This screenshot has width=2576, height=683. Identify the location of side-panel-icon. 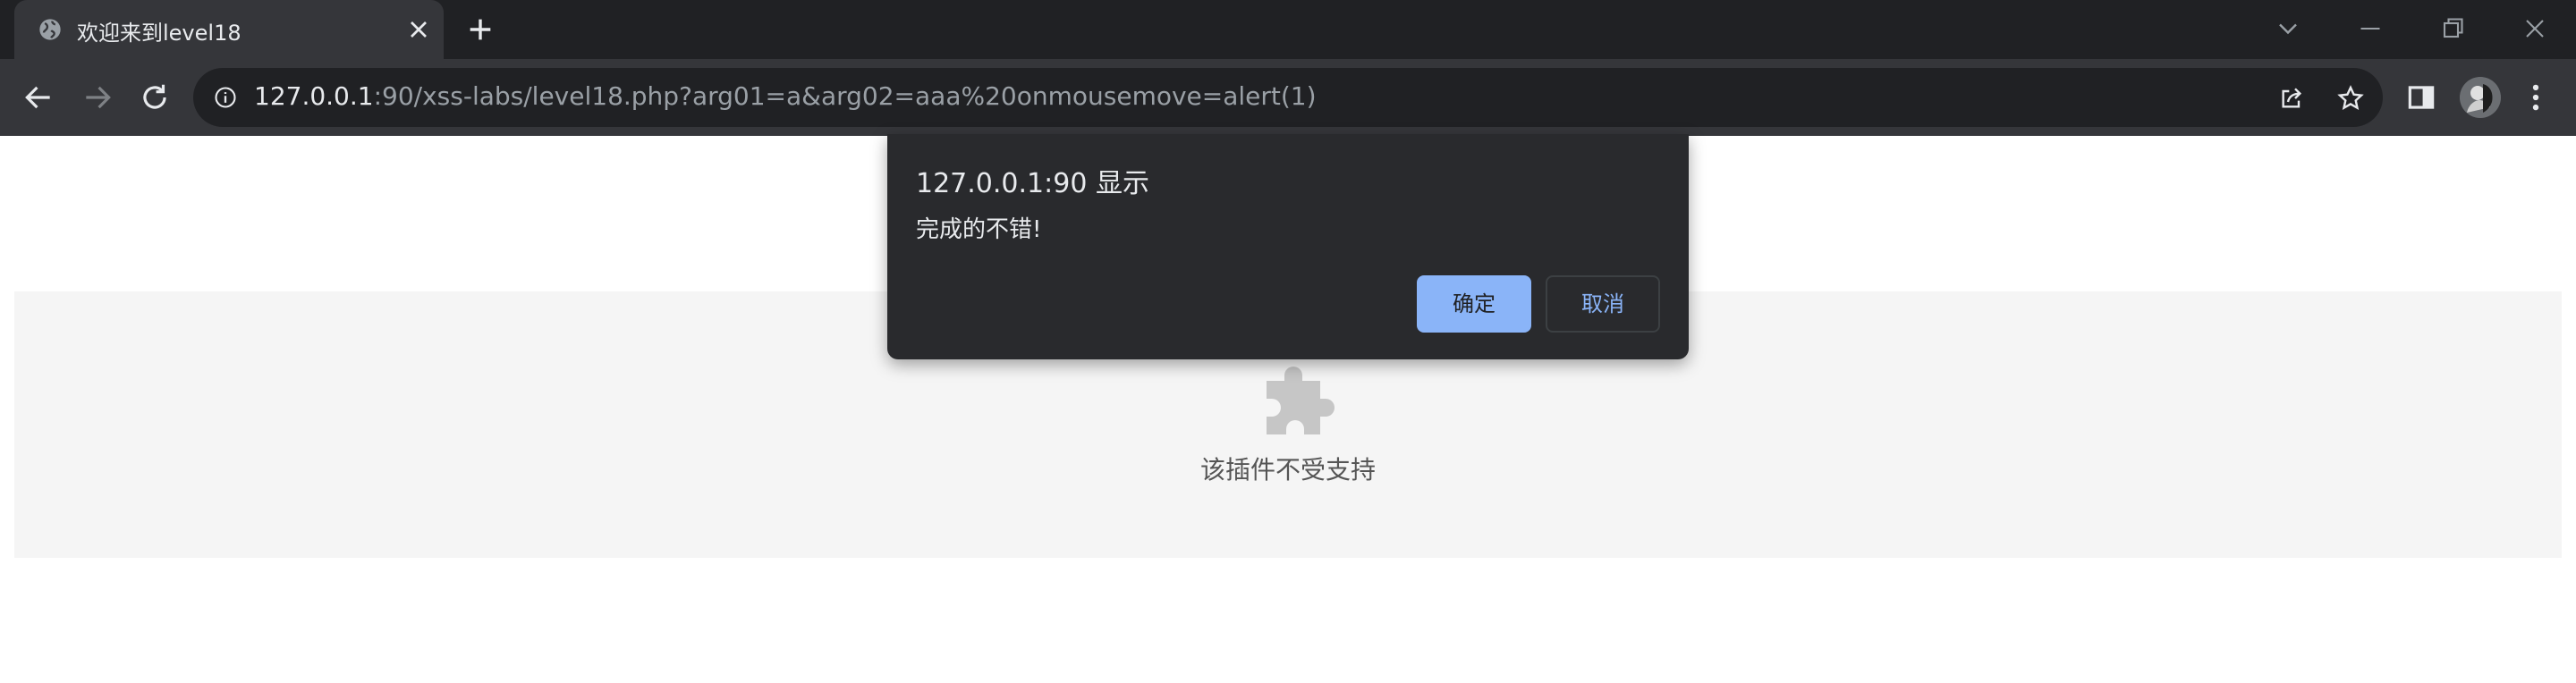
(2421, 97).